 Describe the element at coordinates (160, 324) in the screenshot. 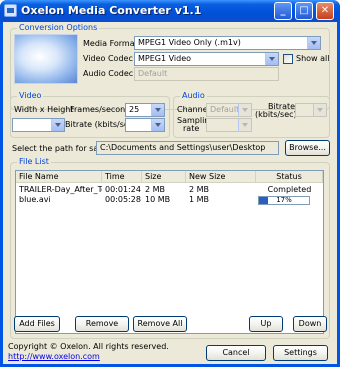

I see `remove-all-button: Remove All` at that location.